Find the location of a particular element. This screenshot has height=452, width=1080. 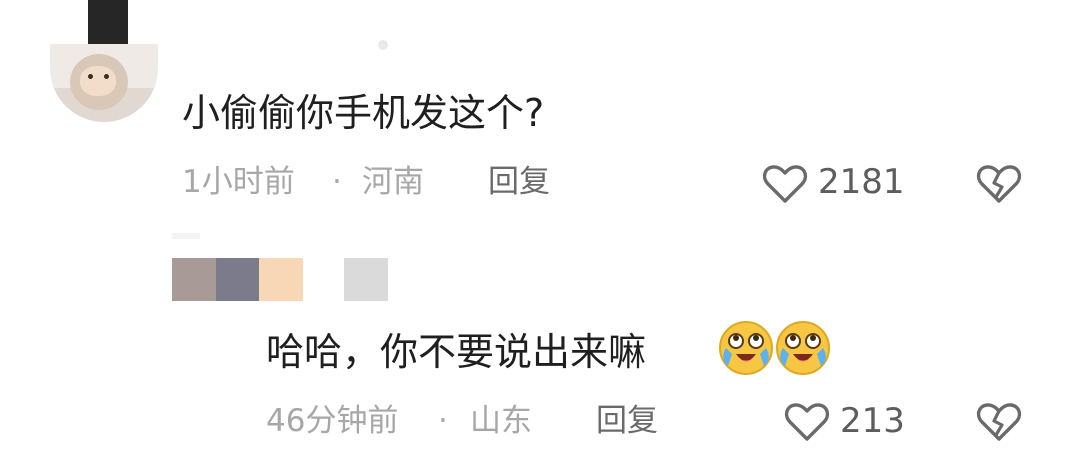

comment-location: 河南 is located at coordinates (393, 182).